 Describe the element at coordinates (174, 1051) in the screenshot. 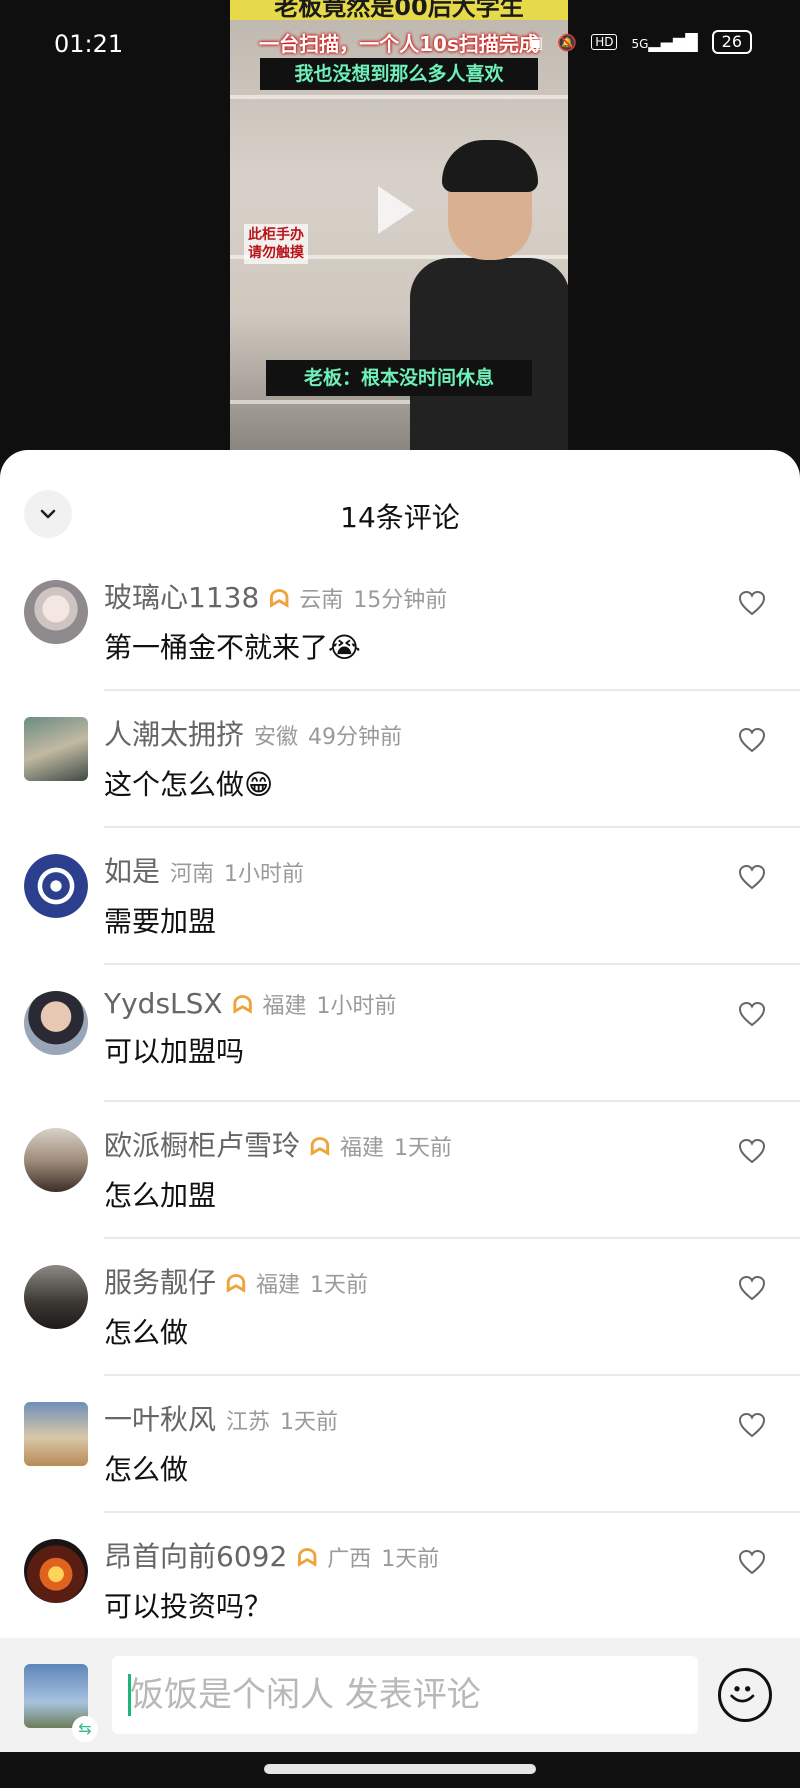

I see `comment-text: 可以加盟吗` at that location.